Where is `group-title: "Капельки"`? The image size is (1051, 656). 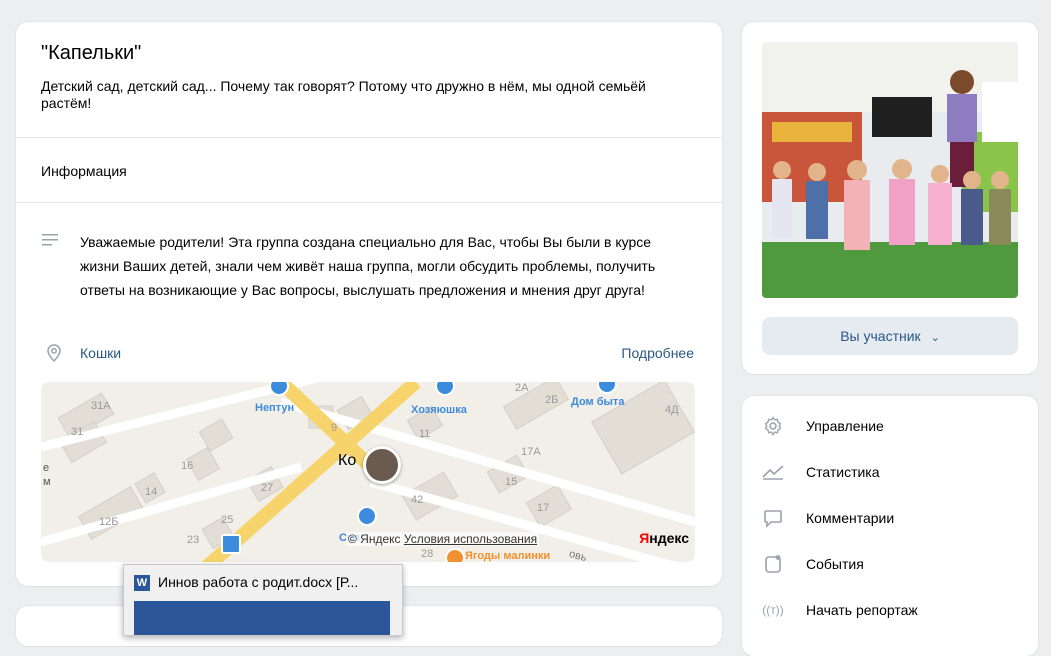
group-title: "Капельки" is located at coordinates (91, 53).